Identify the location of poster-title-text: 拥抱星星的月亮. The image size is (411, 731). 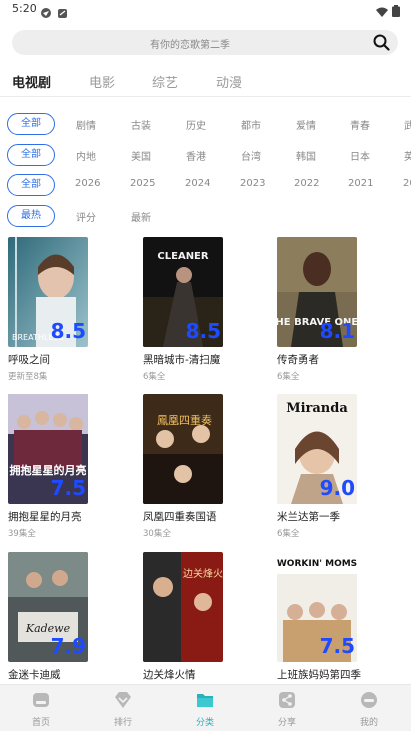
(48, 470).